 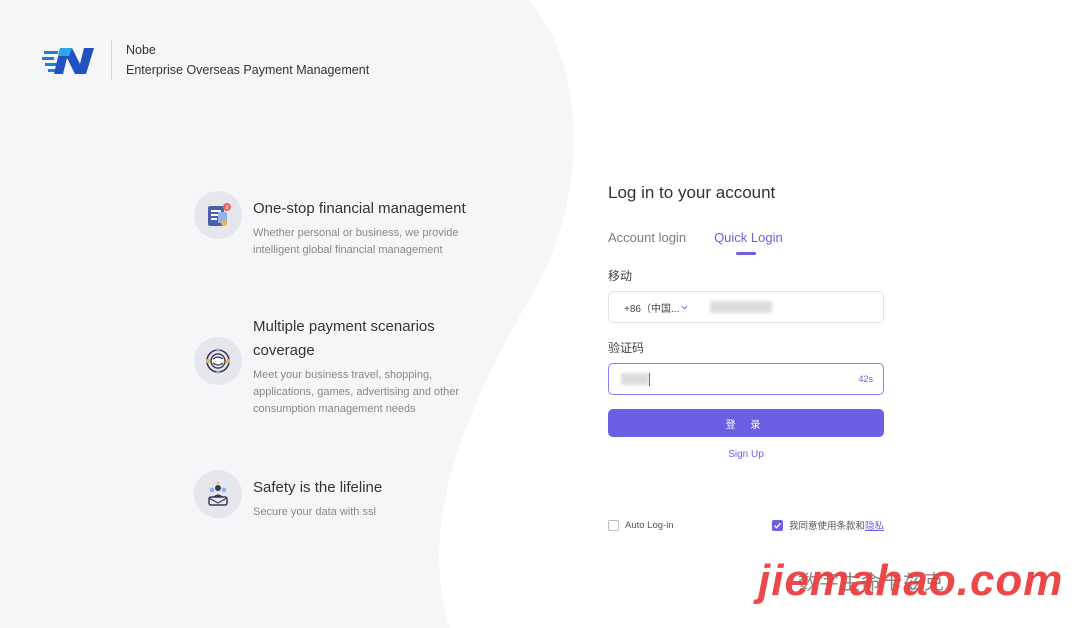 What do you see at coordinates (359, 208) in the screenshot?
I see `feature-title: One-stop financial management` at bounding box center [359, 208].